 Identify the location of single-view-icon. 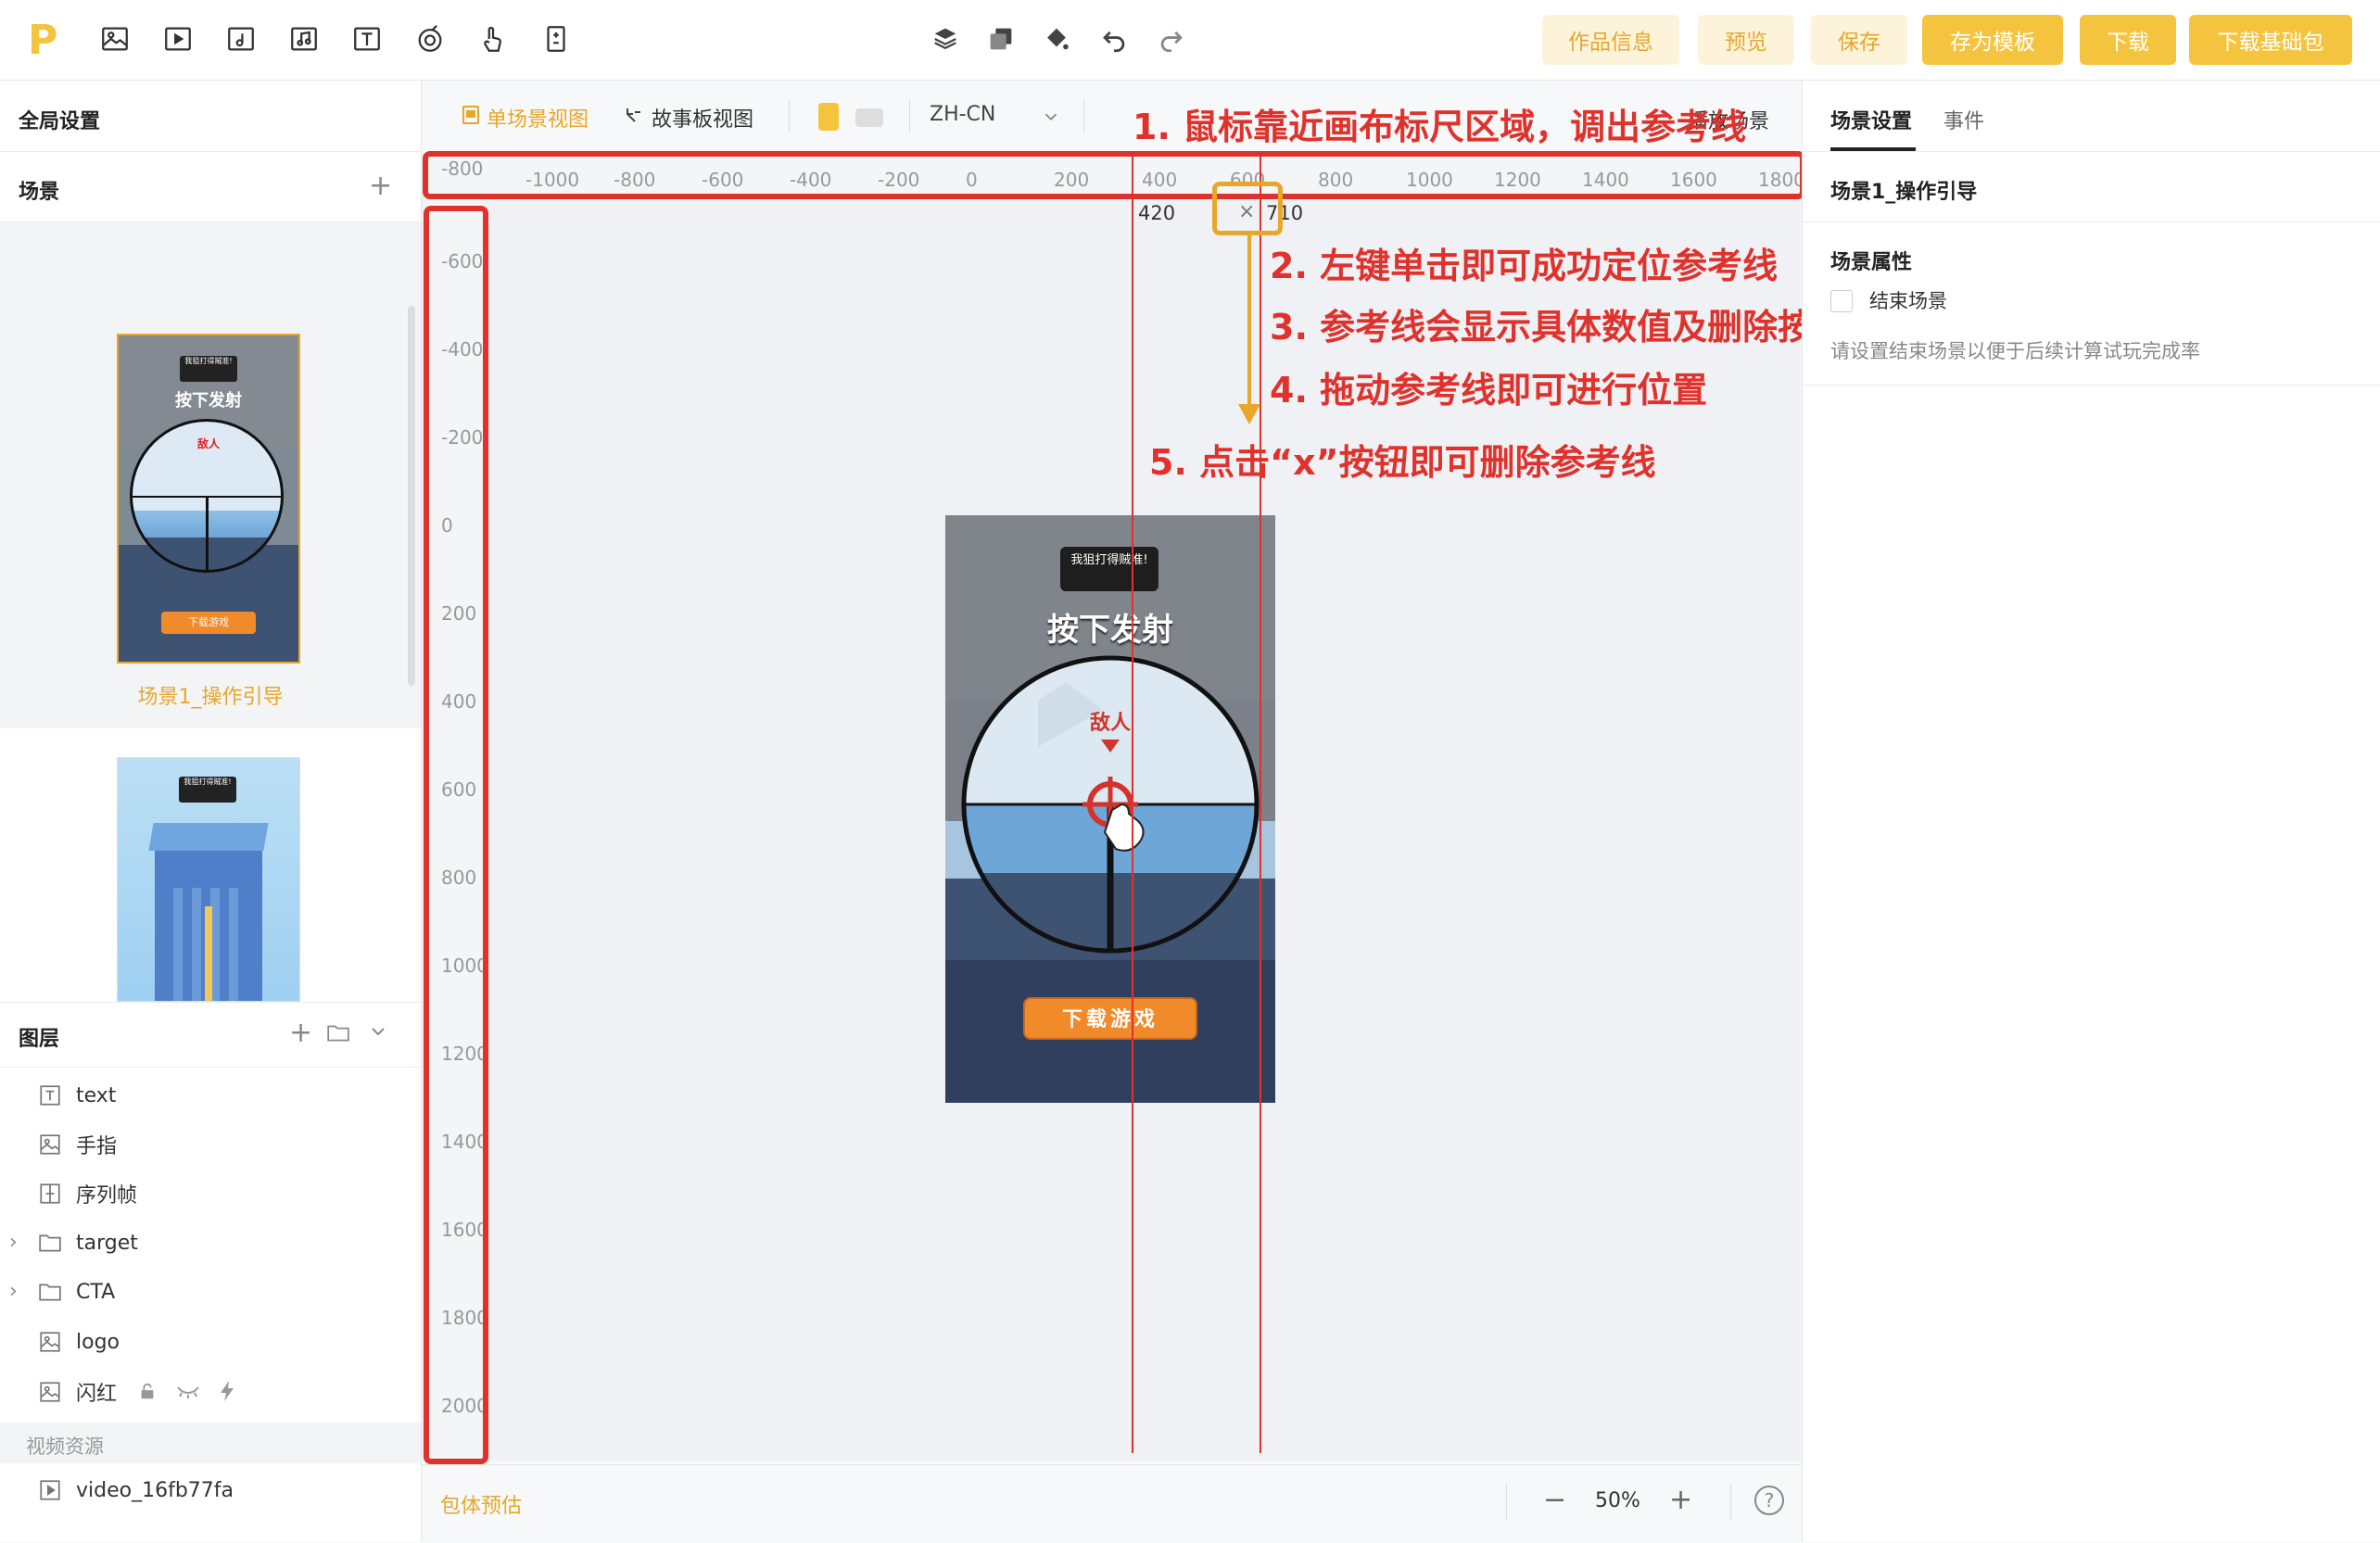
(471, 115).